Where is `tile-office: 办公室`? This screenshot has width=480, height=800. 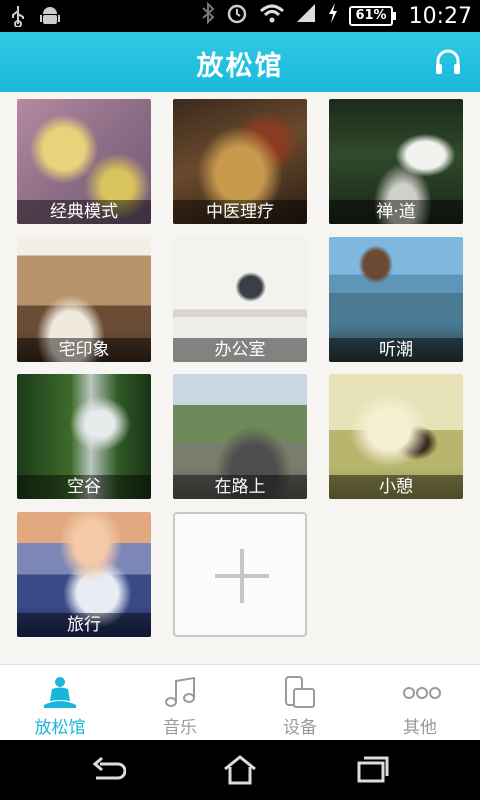
tile-office: 办公室 is located at coordinates (240, 299).